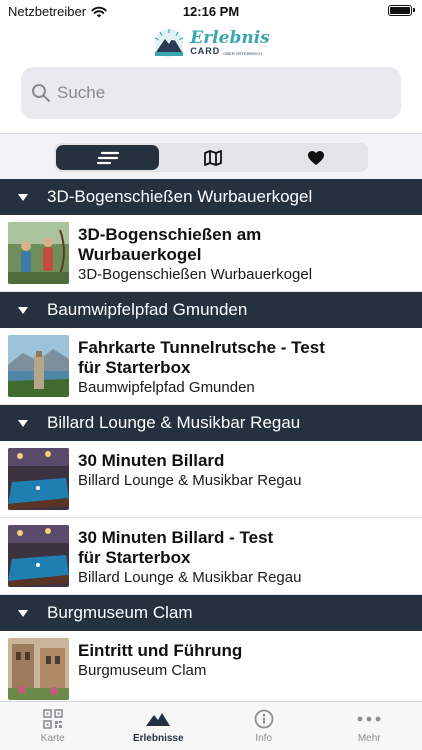  I want to click on tab-mehr: Mehr, so click(369, 726).